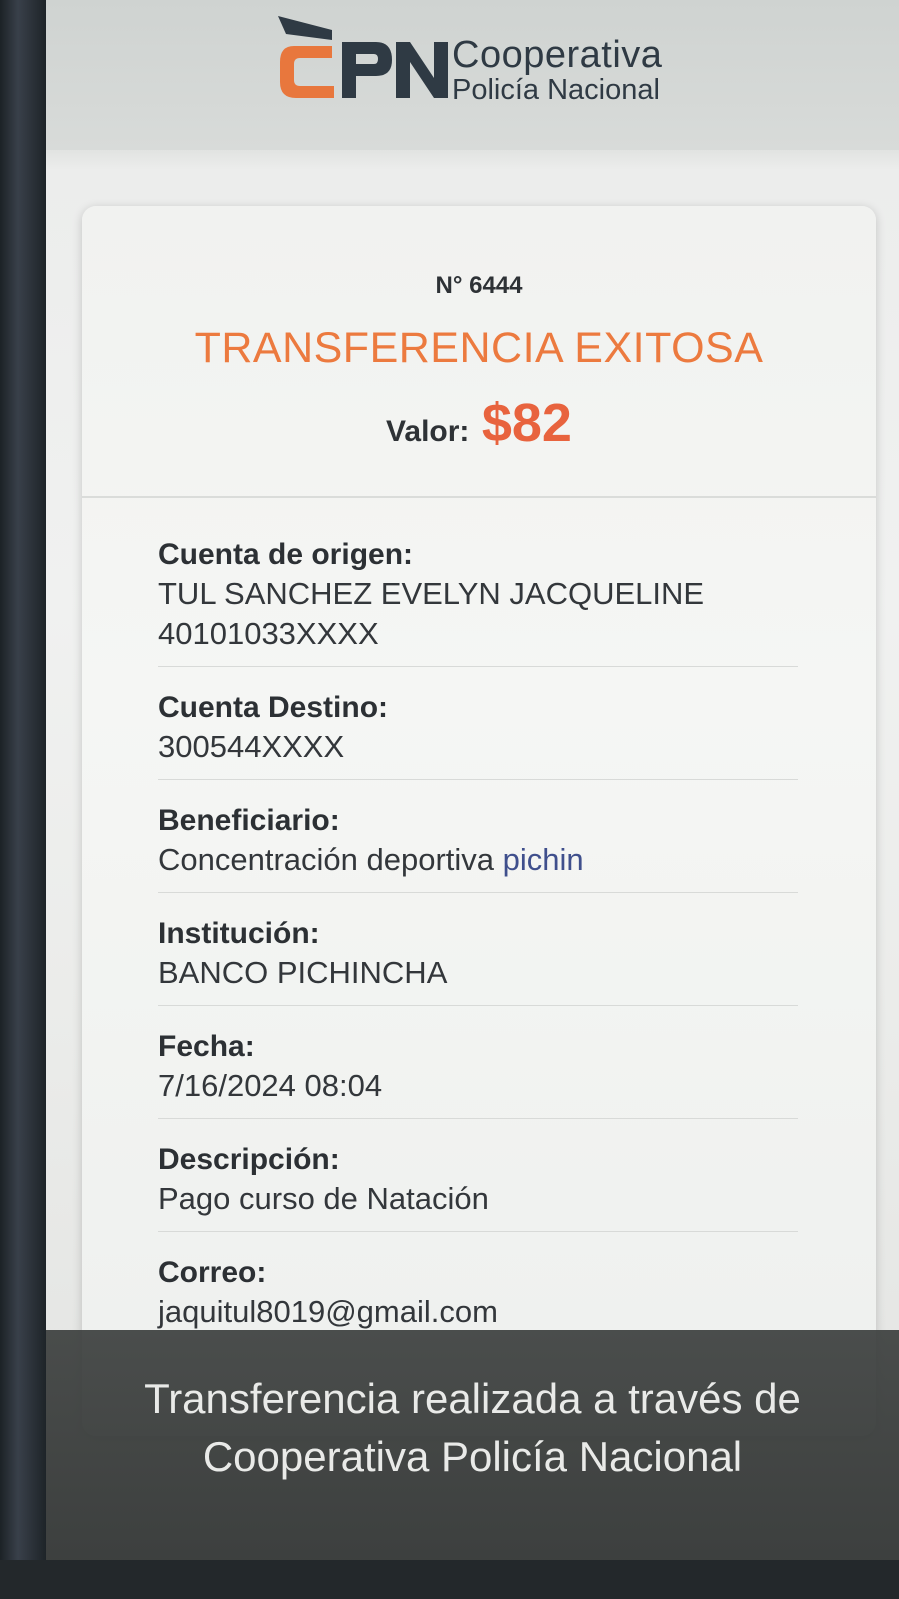 This screenshot has height=1599, width=899. What do you see at coordinates (206, 1046) in the screenshot?
I see `field-label: Fecha:` at bounding box center [206, 1046].